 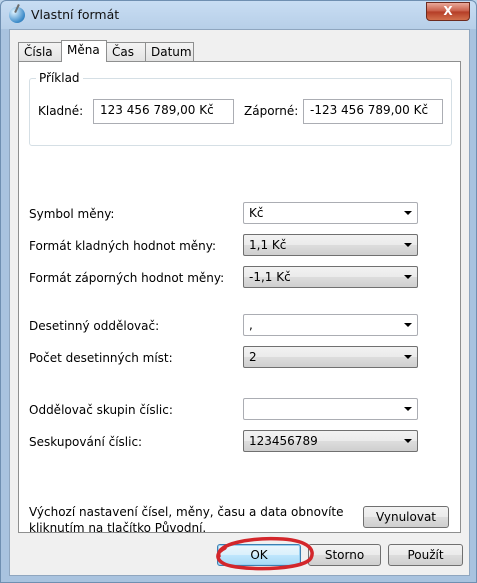 What do you see at coordinates (344, 555) in the screenshot?
I see `cancel-button: Storno` at bounding box center [344, 555].